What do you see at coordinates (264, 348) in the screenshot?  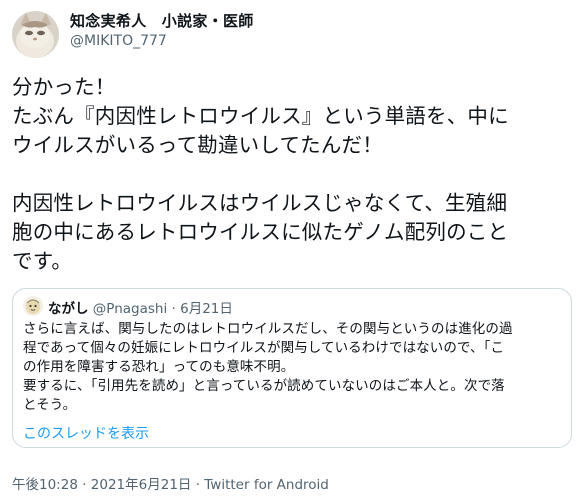 I see `quoted-line: 程であって個々の妊娠にレトロウイルスが関与しているわけではないので、「こ` at bounding box center [264, 348].